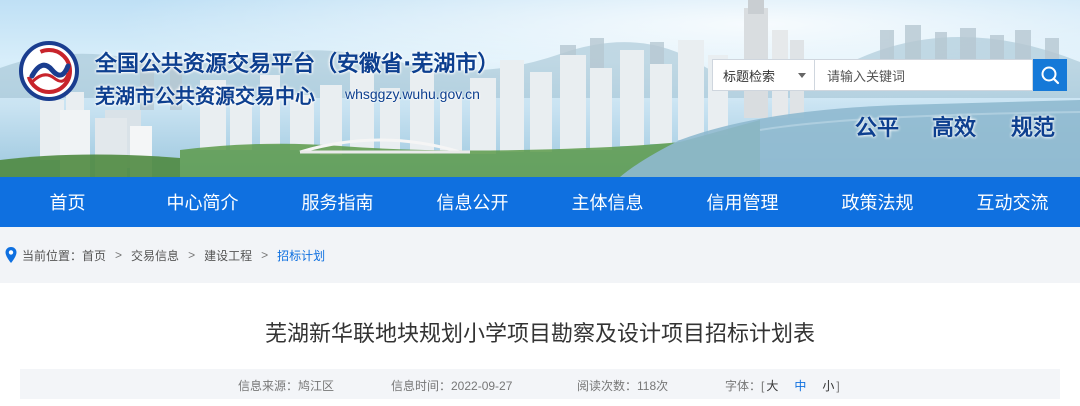 This screenshot has width=1080, height=406. I want to click on chevron-down-icon, so click(802, 75).